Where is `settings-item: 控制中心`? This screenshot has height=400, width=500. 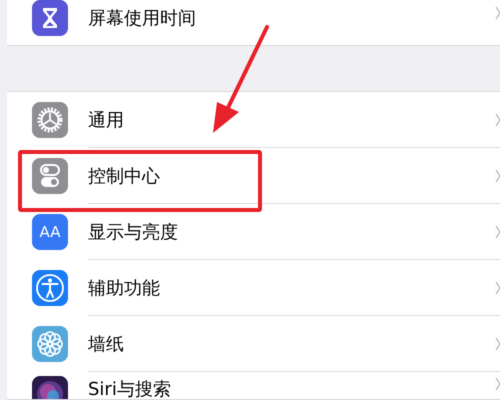 settings-item: 控制中心 is located at coordinates (124, 176).